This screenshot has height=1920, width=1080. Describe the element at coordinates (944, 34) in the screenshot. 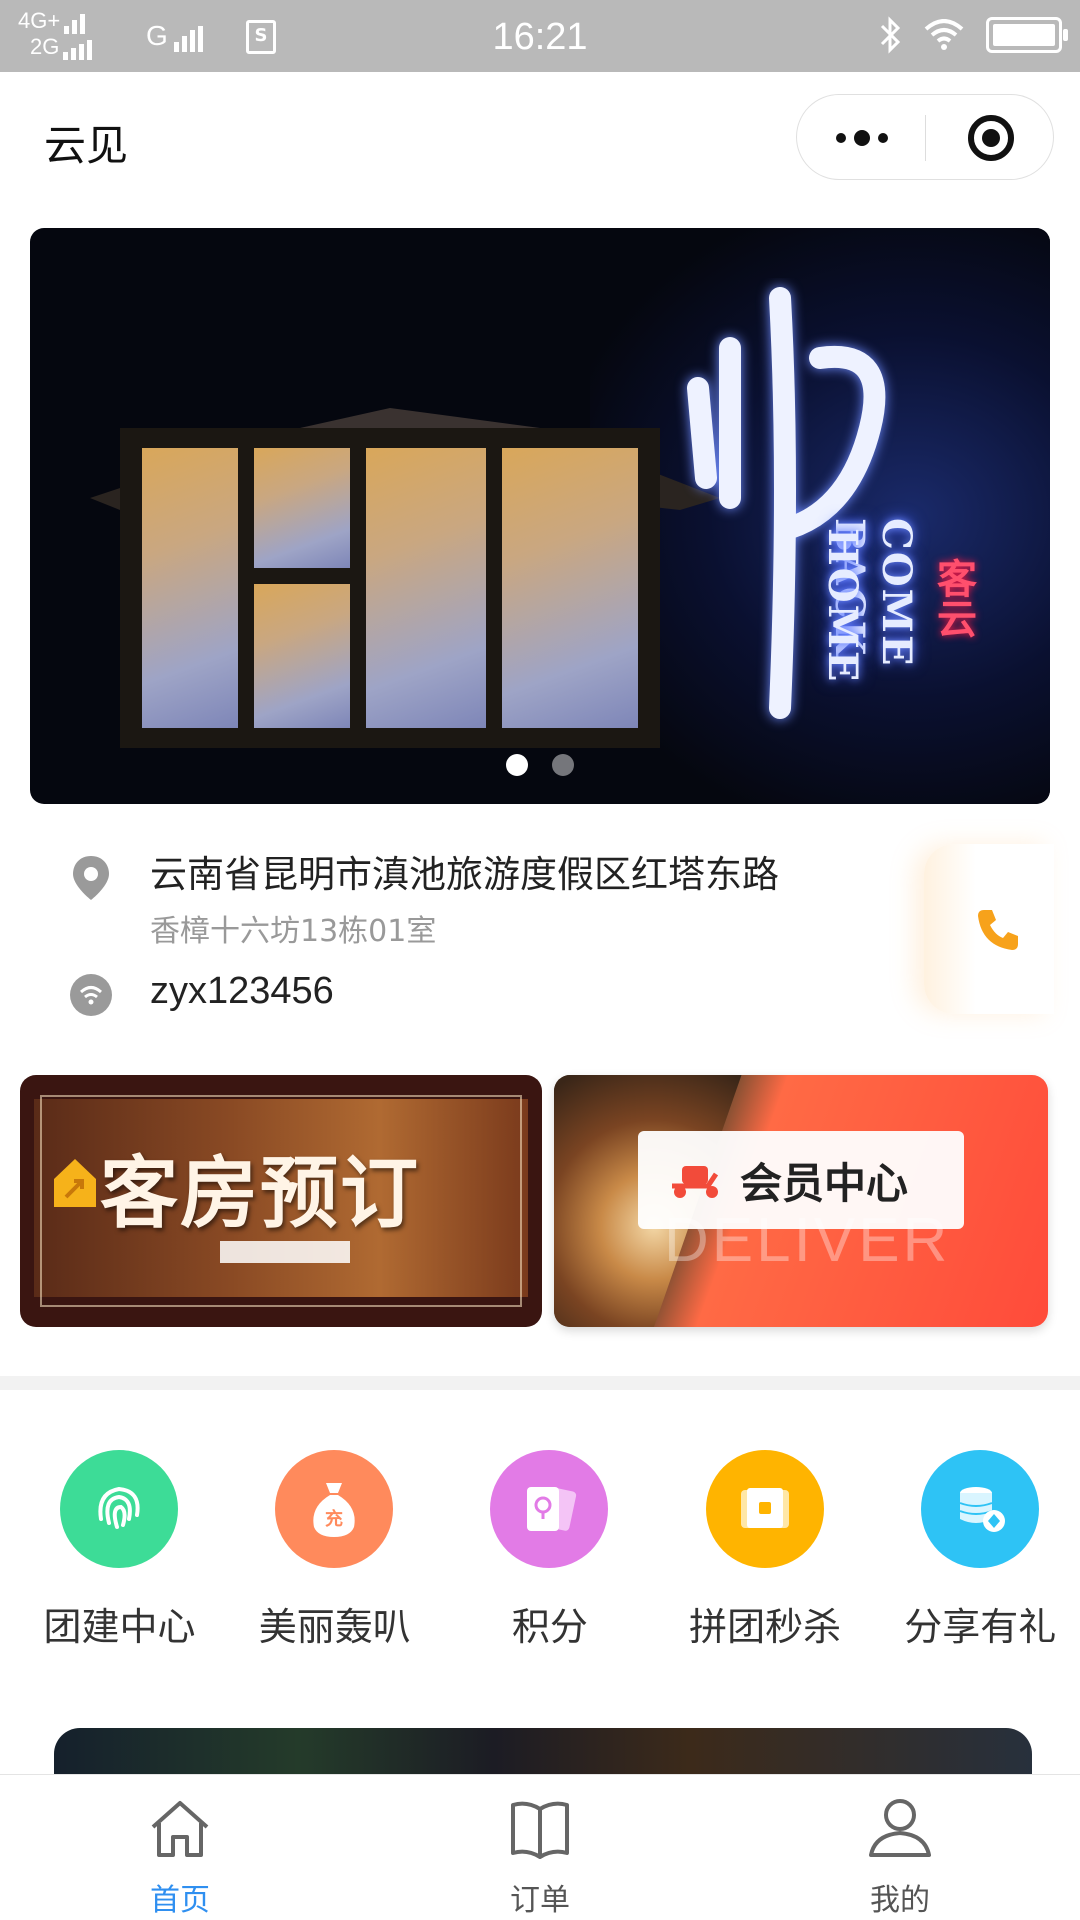

I see `wifi-status-icon` at that location.